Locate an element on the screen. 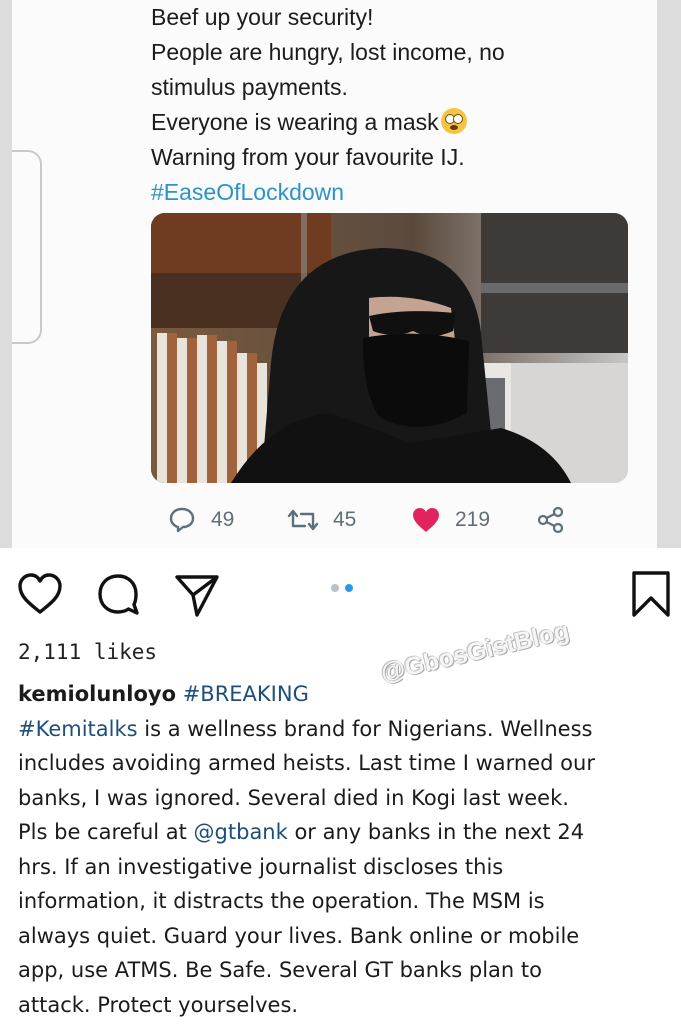 This screenshot has width=681, height=1024. caption-line: attack. Protect yourselves. is located at coordinates (158, 1004).